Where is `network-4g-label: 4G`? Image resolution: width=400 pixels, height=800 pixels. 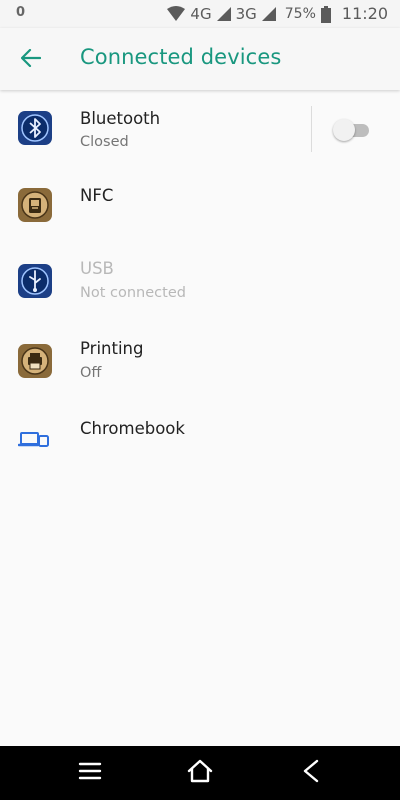 network-4g-label: 4G is located at coordinates (201, 14).